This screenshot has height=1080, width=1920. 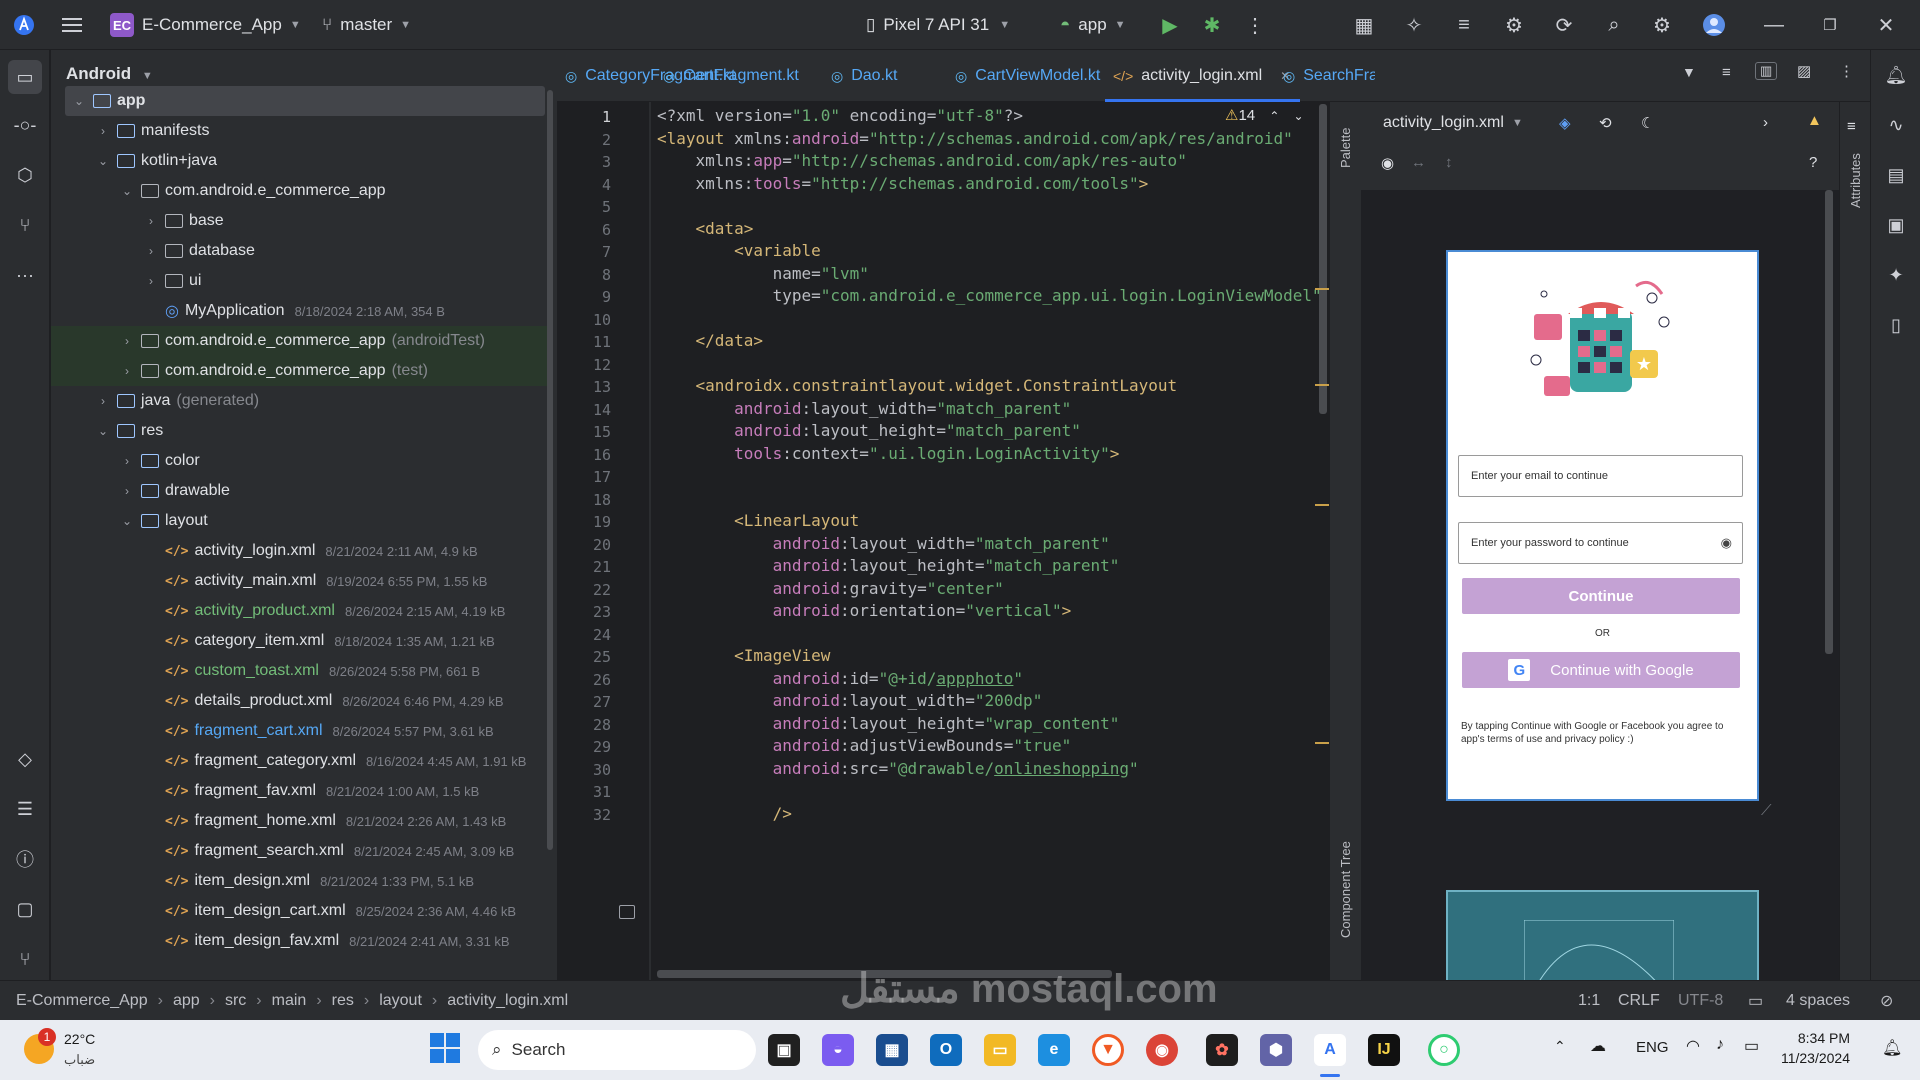 I want to click on file-explorer-icon: ▭, so click(x=1000, y=1050).